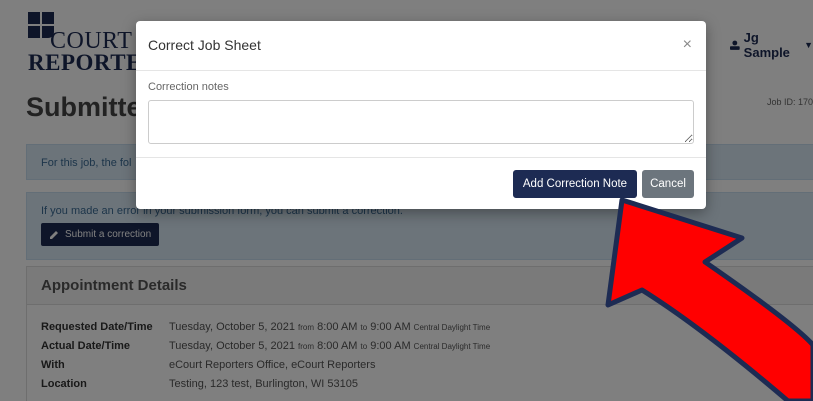 The image size is (813, 401). I want to click on modal-header: Correct Job Sheet ×, so click(421, 46).